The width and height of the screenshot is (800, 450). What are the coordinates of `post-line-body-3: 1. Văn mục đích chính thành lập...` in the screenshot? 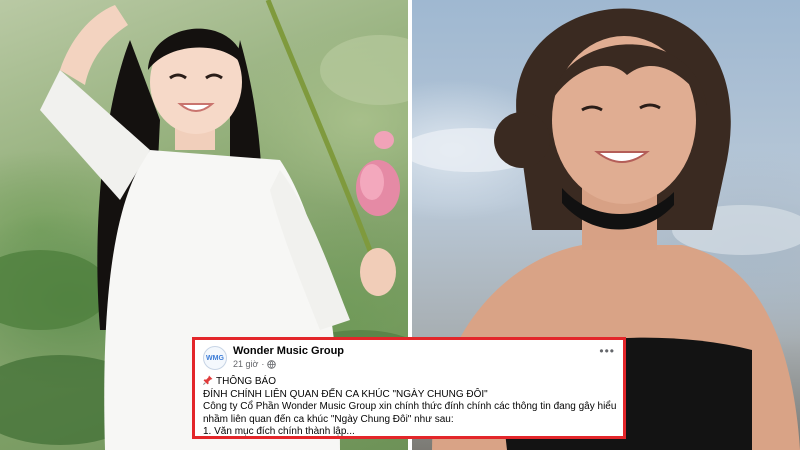 It's located at (279, 431).